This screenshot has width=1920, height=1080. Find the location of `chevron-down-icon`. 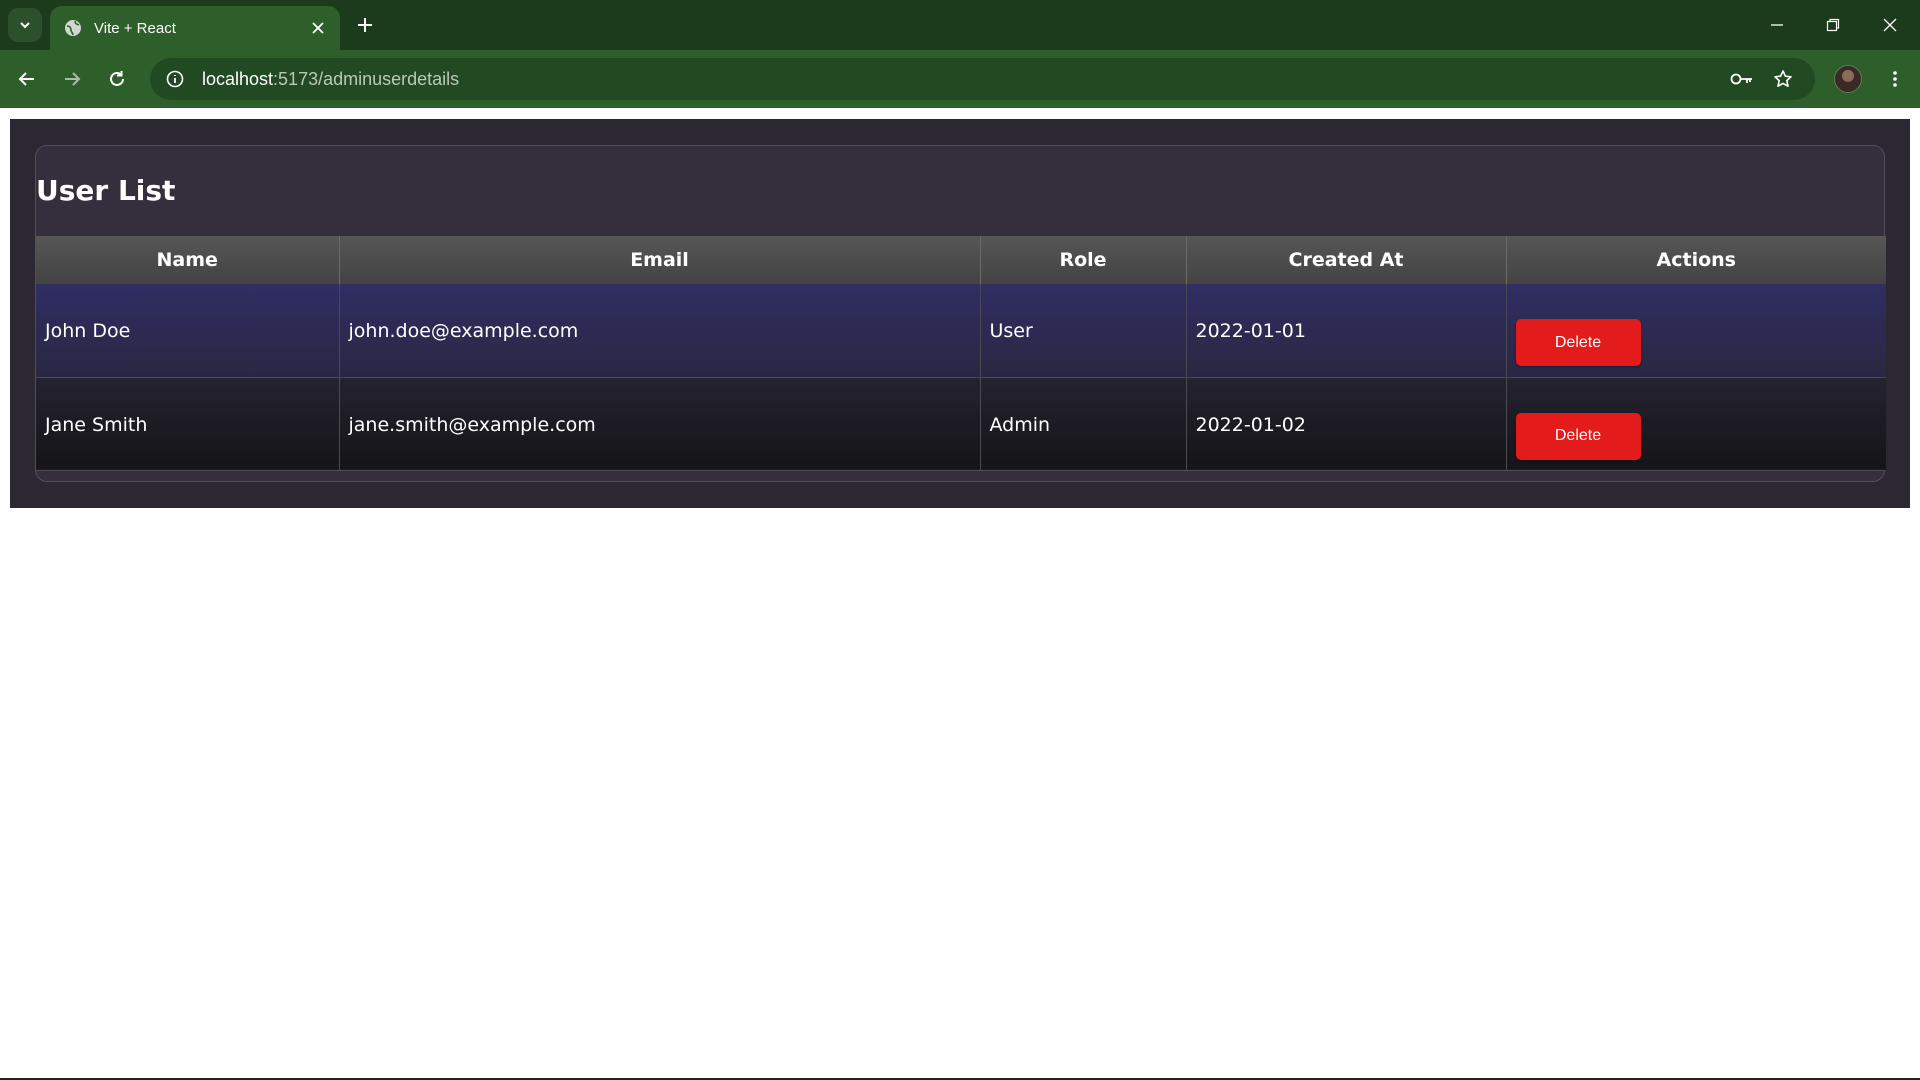

chevron-down-icon is located at coordinates (25, 25).